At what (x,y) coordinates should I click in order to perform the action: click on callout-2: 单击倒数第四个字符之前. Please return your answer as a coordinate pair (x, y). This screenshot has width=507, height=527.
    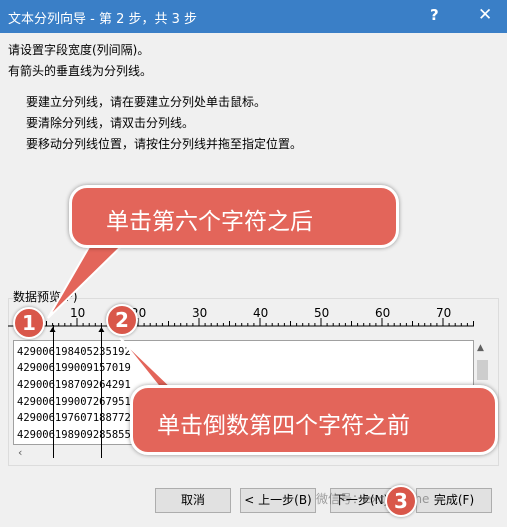
    Looking at the image, I should click on (314, 420).